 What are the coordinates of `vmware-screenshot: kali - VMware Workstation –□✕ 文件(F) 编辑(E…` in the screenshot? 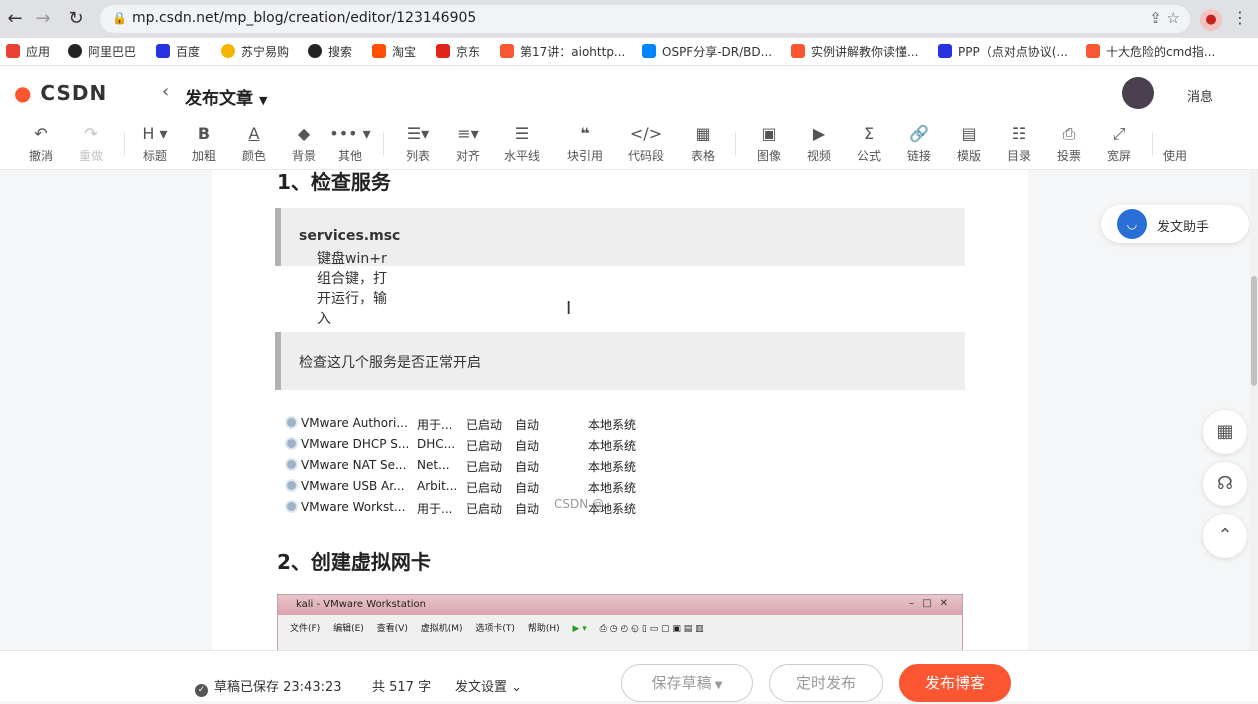 It's located at (620, 622).